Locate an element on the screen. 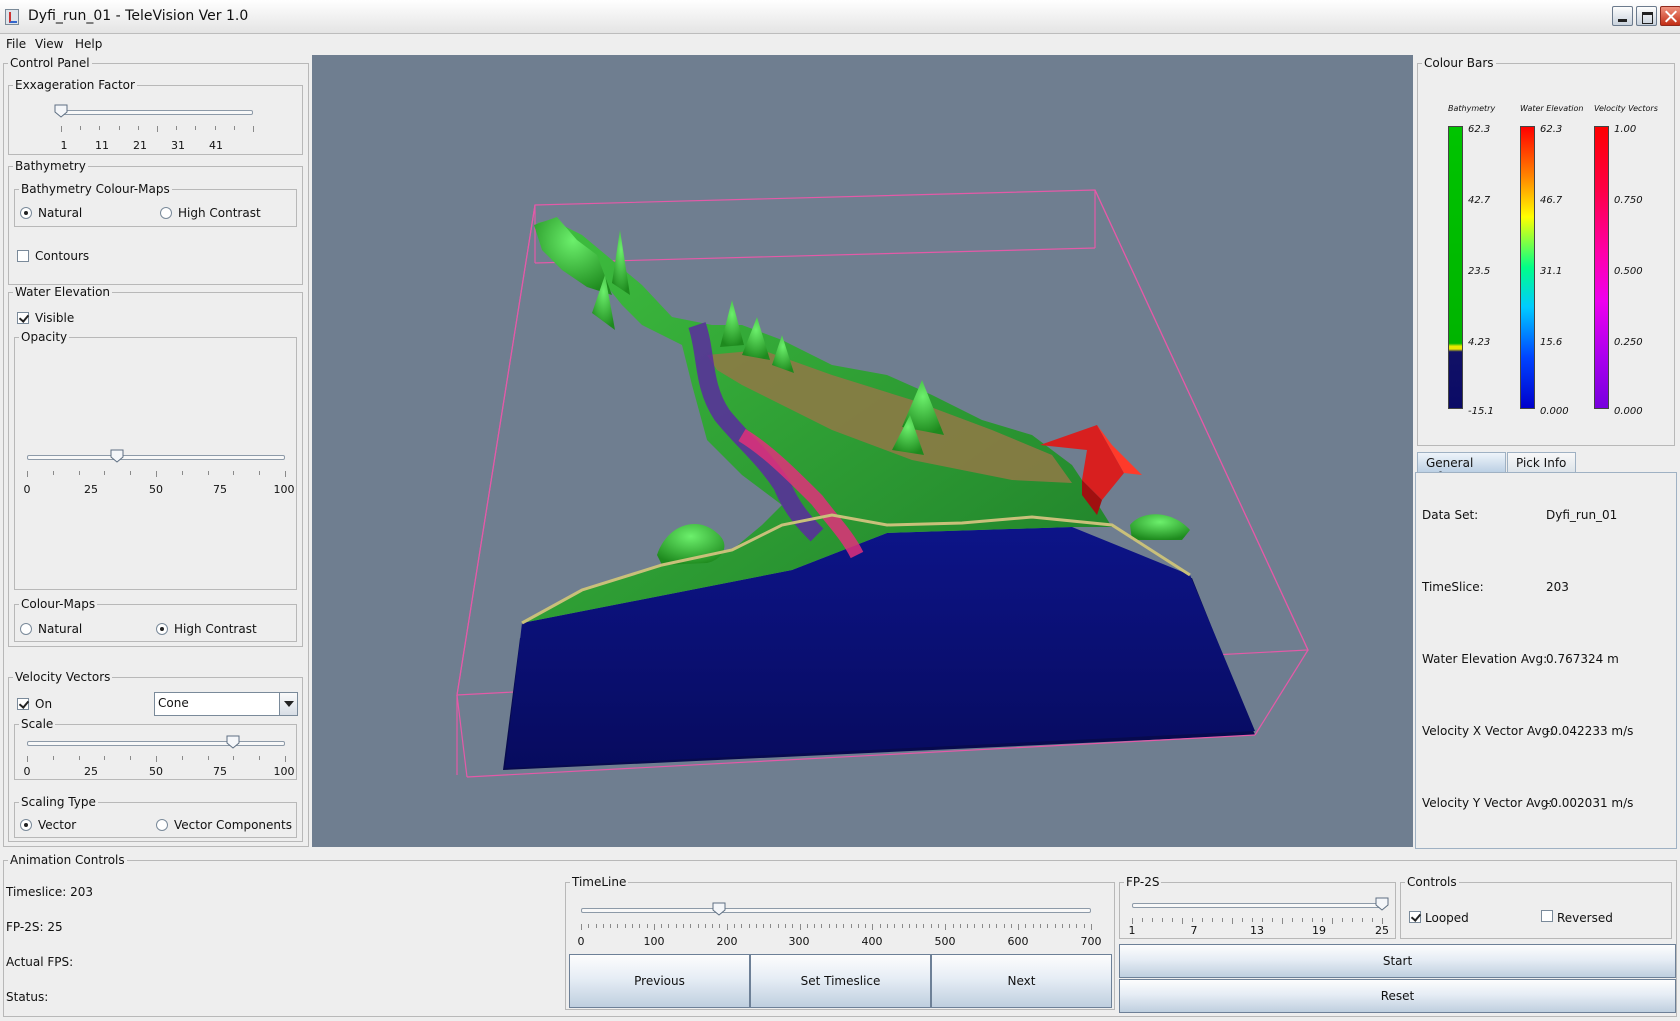 Image resolution: width=1680 pixels, height=1021 pixels. exaggeration-slider-track is located at coordinates (157, 112).